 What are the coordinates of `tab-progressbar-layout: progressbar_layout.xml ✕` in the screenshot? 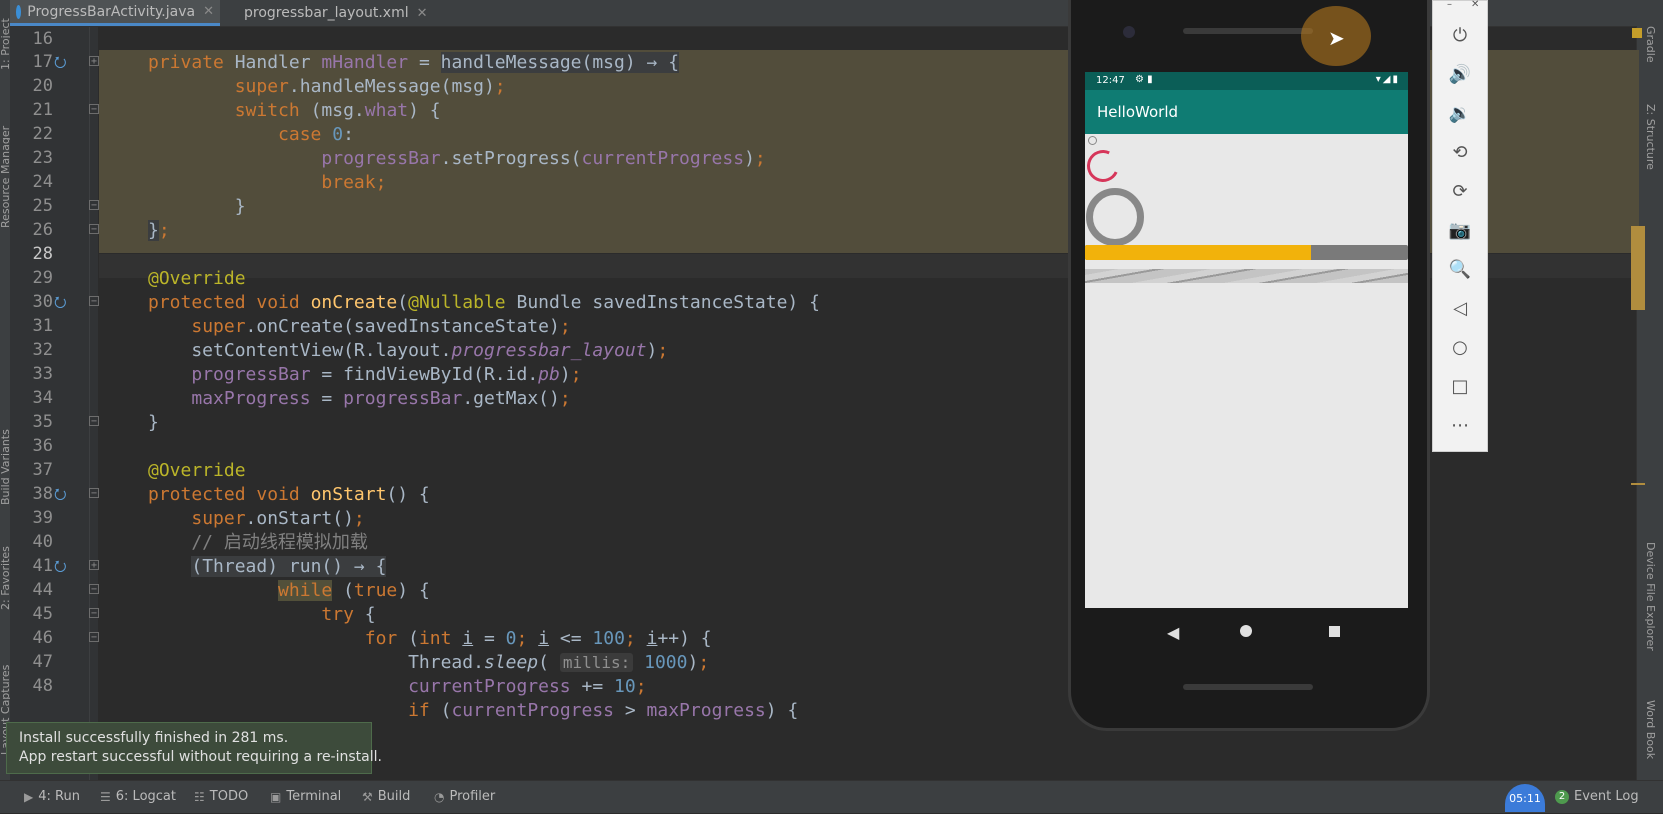 It's located at (332, 13).